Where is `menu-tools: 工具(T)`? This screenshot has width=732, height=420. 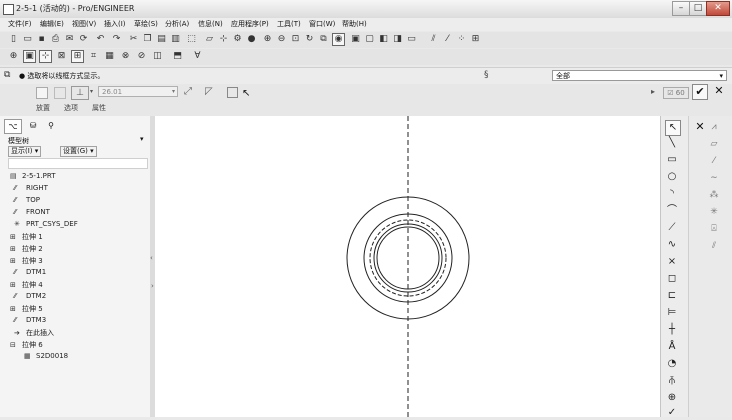 menu-tools: 工具(T) is located at coordinates (289, 24).